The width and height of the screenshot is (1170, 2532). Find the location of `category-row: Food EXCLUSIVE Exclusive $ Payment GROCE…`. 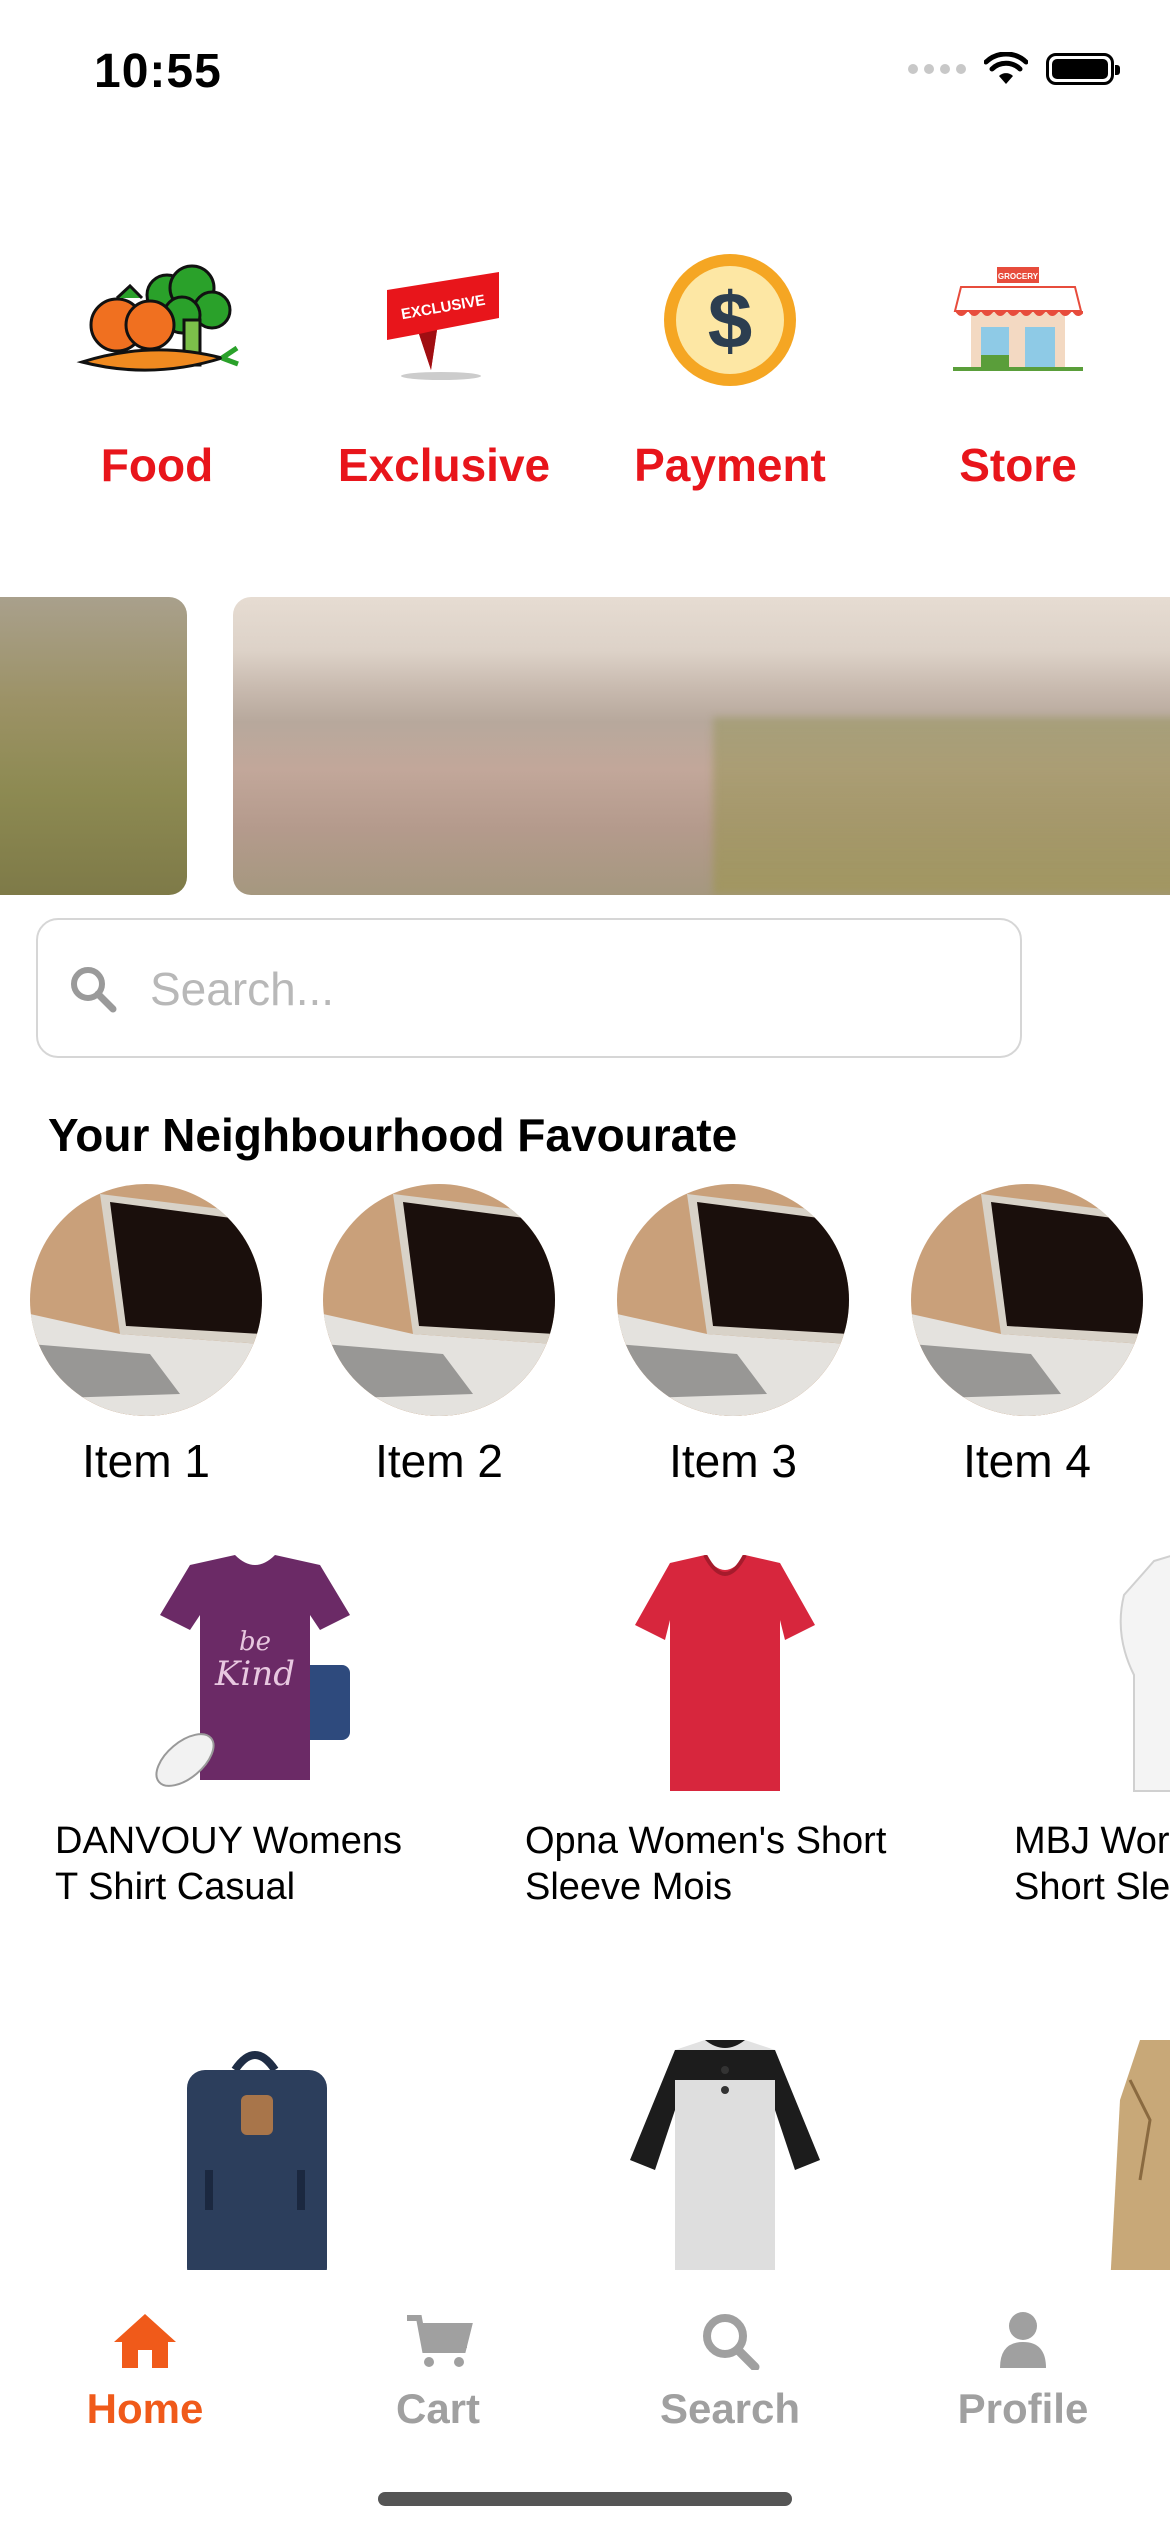

category-row: Food EXCLUSIVE Exclusive $ Payment GROCE… is located at coordinates (585, 375).